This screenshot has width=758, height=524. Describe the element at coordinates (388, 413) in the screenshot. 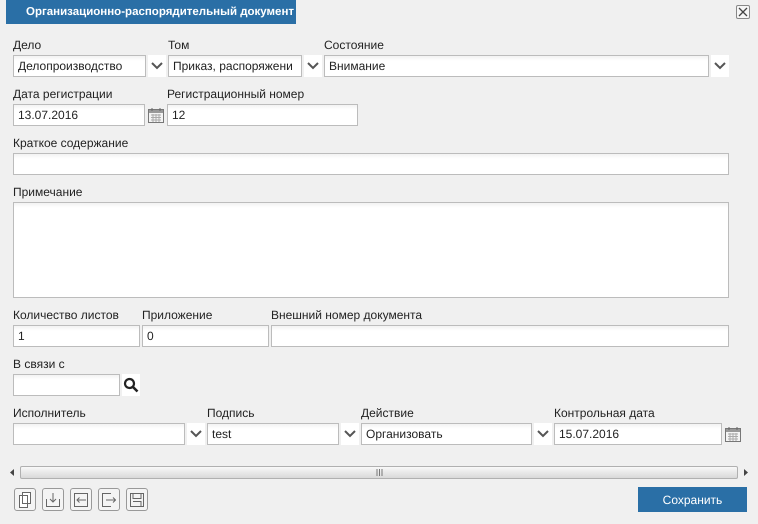

I see `field-label: Действие` at that location.